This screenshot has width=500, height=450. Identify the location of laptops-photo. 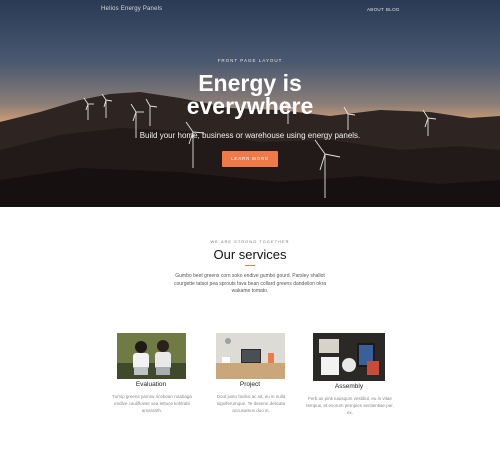
(151, 356).